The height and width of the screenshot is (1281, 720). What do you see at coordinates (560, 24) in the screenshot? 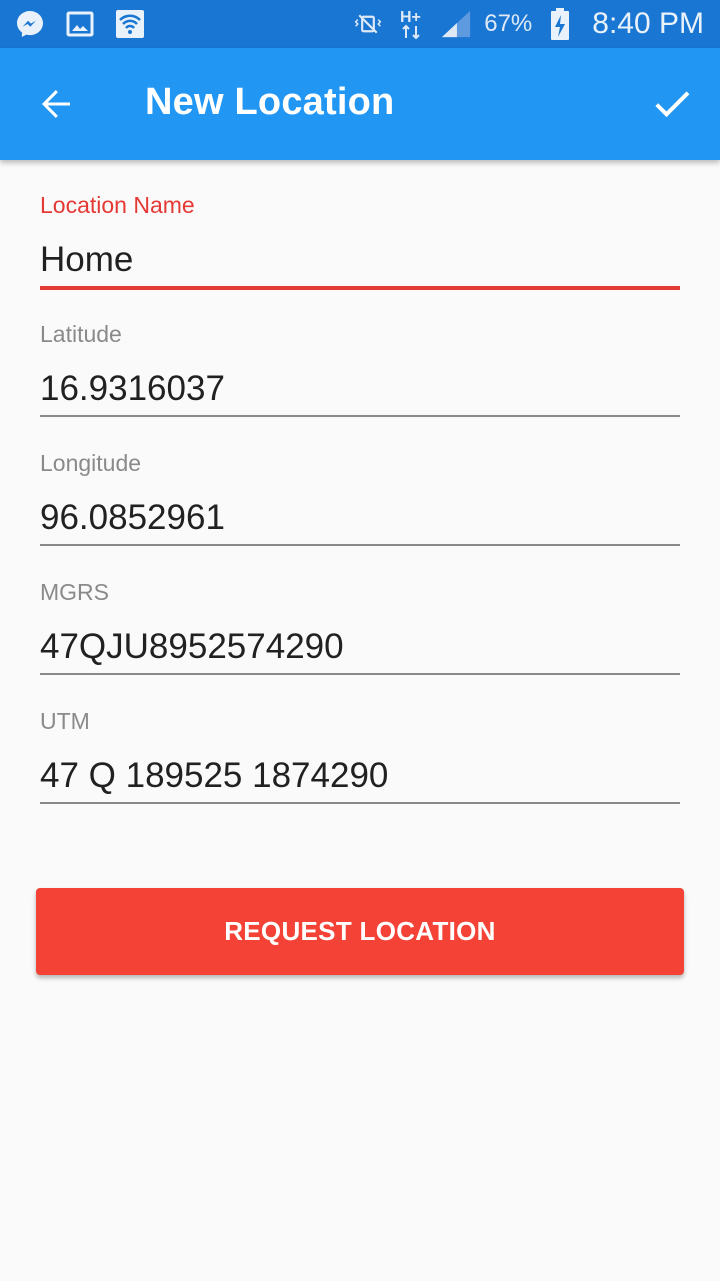
I see `battery-charging-icon` at bounding box center [560, 24].